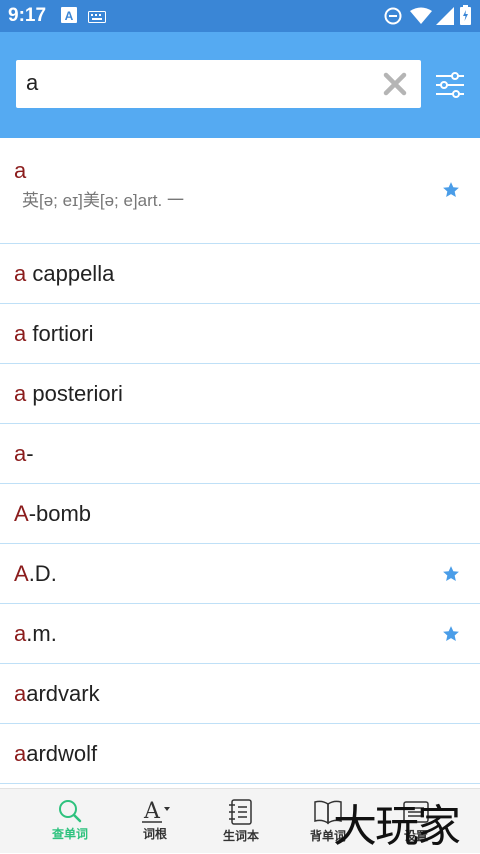 This screenshot has width=480, height=854. I want to click on result-definition: 英[ə; eɪ]美[ə; e]art. 一, so click(103, 200).